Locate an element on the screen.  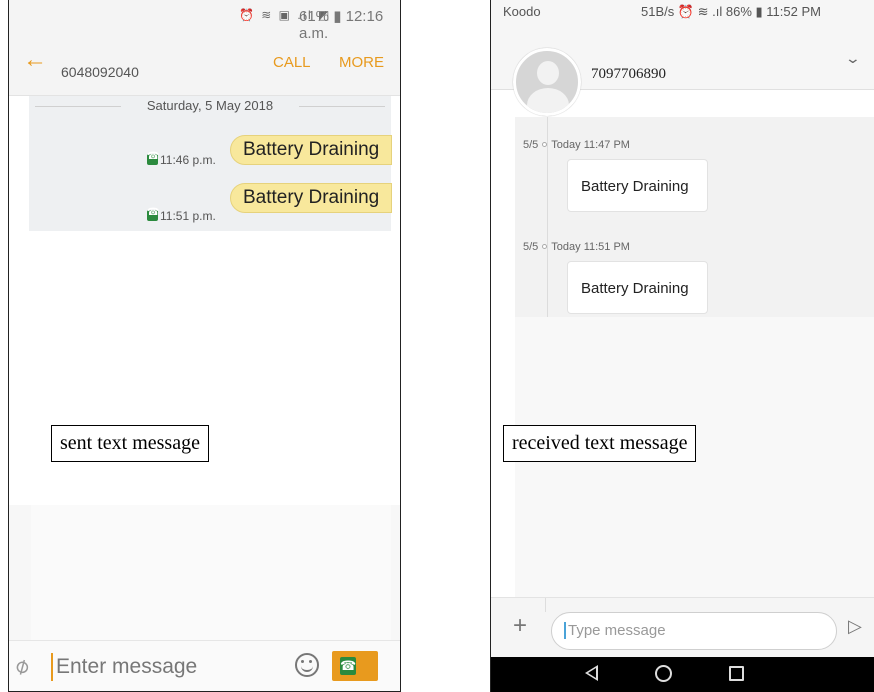
sent-annotation-label: sent text message is located at coordinates (130, 443).